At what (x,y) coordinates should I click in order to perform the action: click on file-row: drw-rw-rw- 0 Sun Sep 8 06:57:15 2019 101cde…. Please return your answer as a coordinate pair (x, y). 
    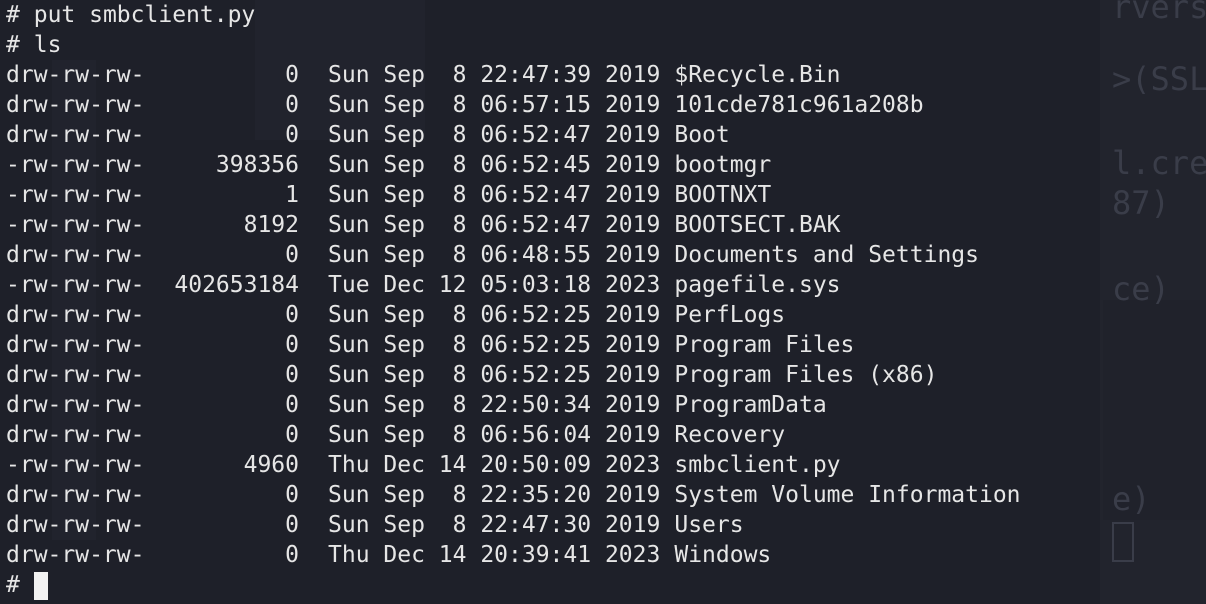
    Looking at the image, I should click on (513, 105).